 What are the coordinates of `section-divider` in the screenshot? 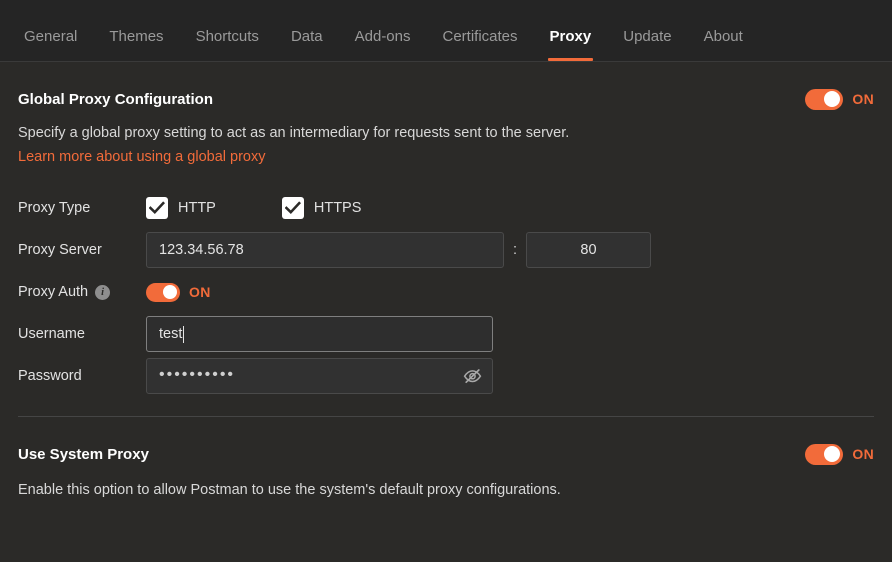 It's located at (446, 416).